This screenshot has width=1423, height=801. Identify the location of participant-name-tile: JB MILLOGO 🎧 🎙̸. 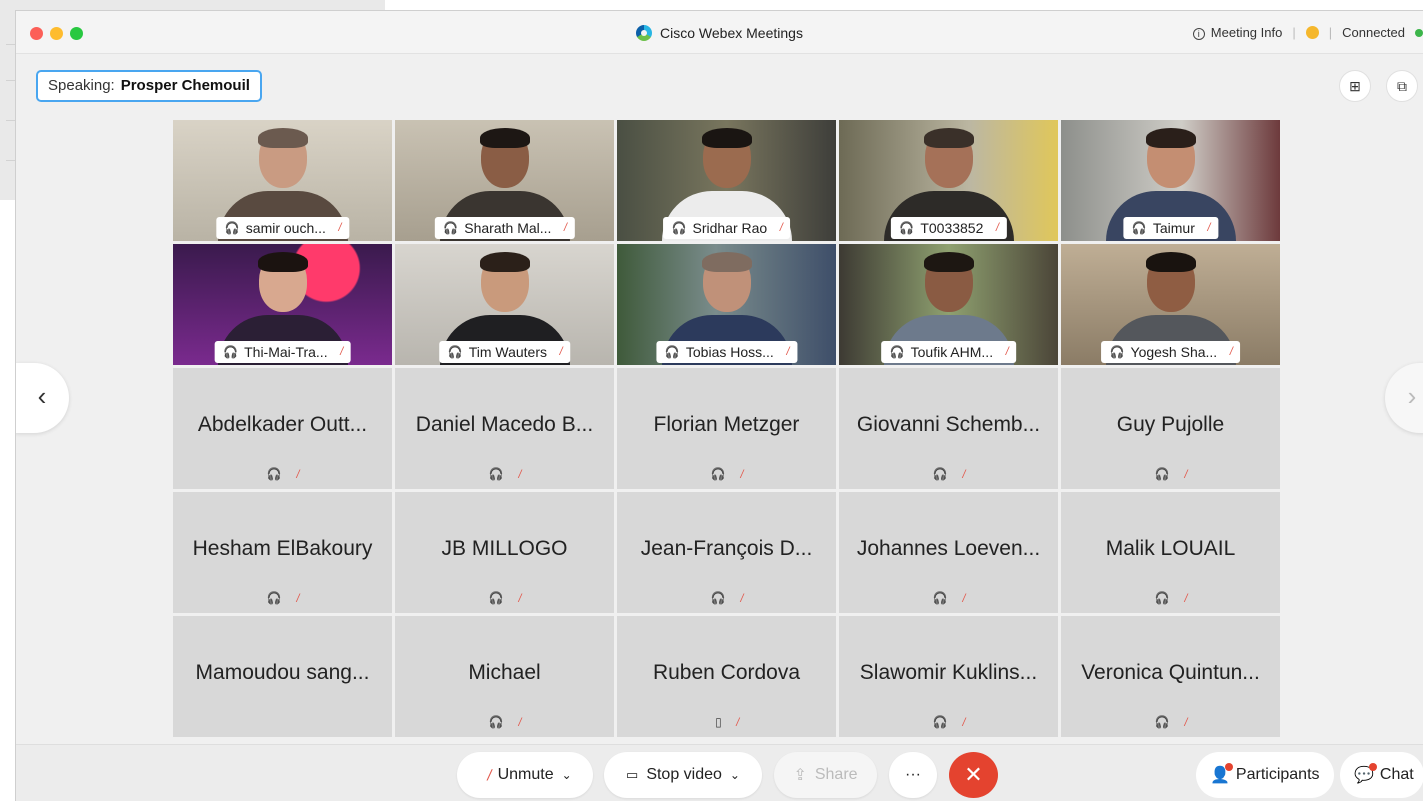
(504, 552).